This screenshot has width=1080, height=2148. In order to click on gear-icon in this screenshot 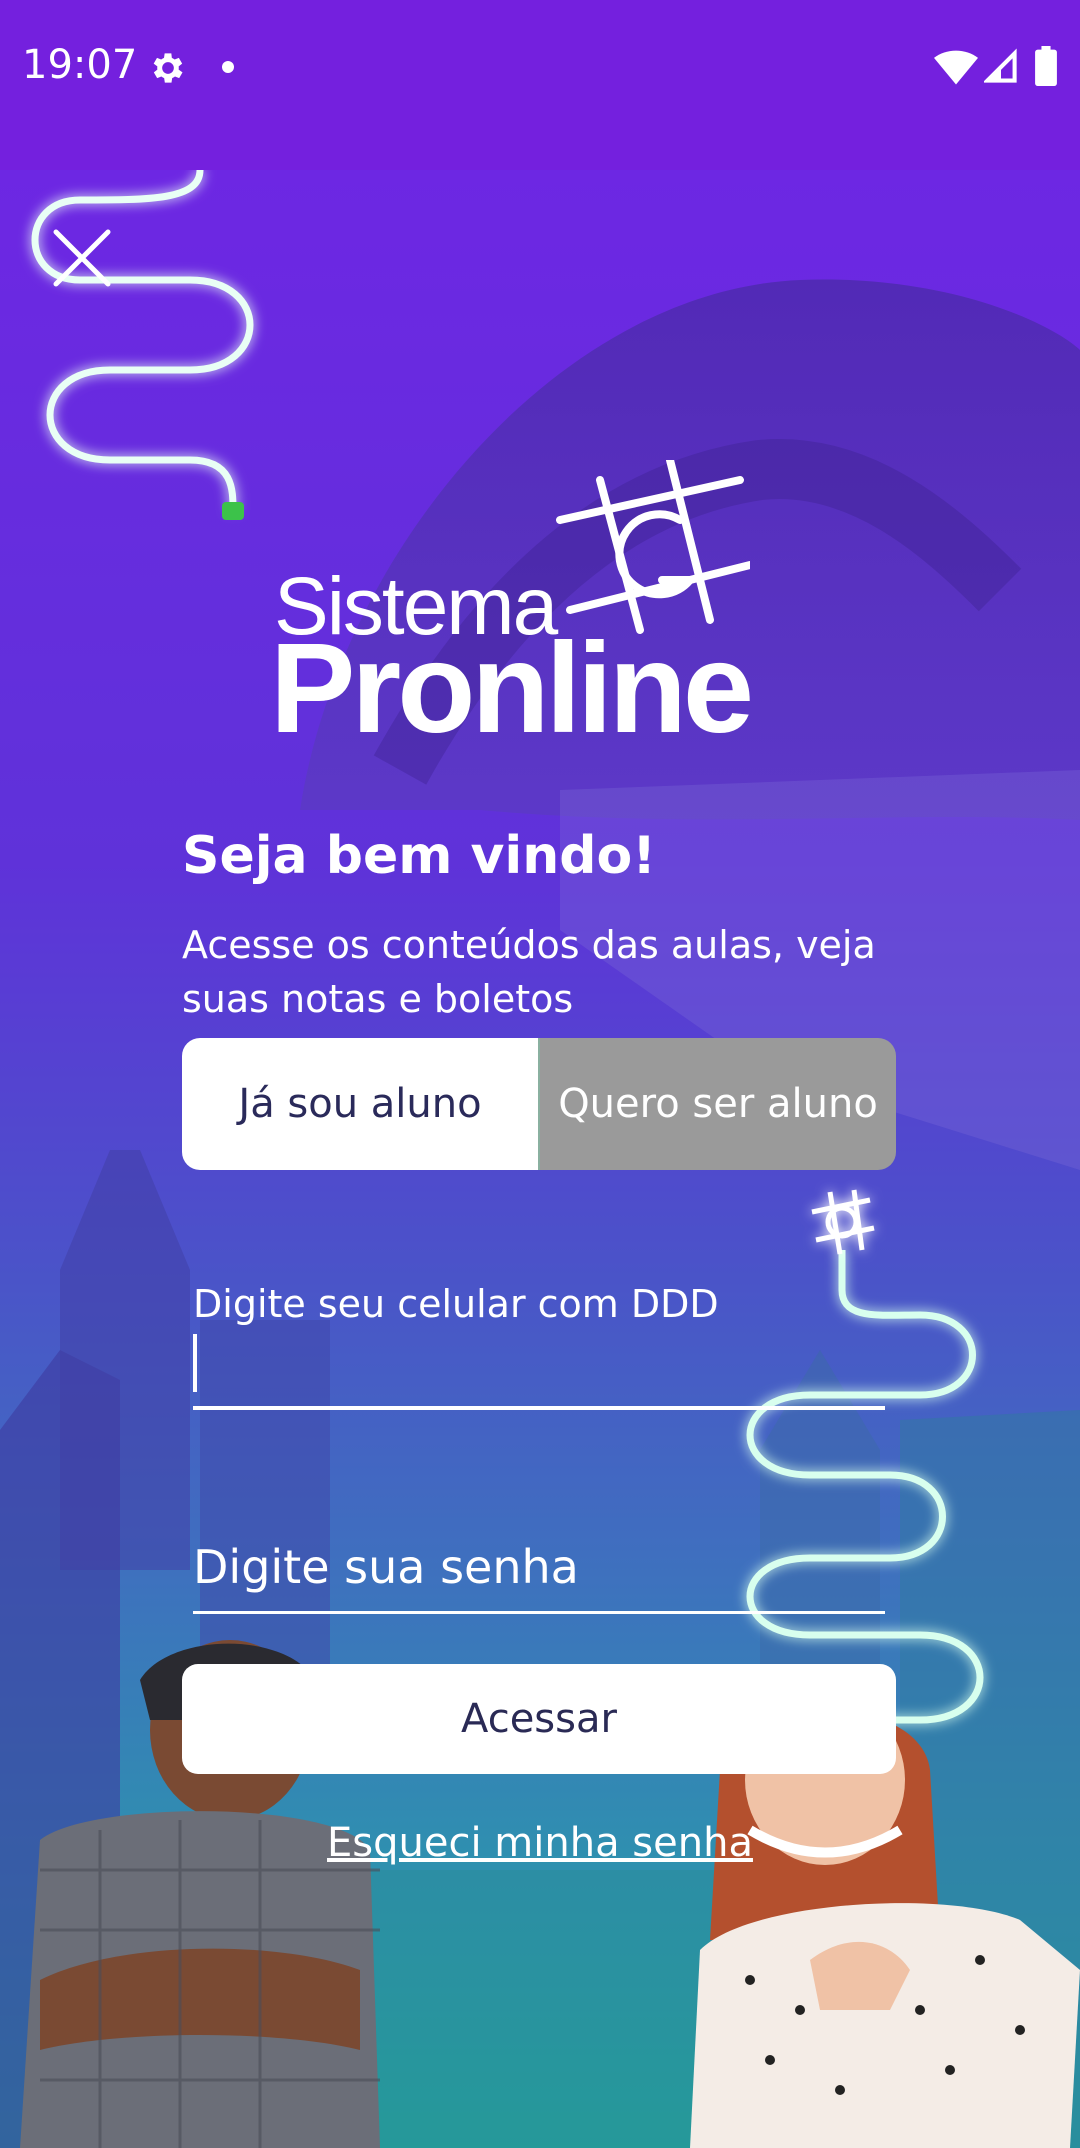, I will do `click(168, 68)`.